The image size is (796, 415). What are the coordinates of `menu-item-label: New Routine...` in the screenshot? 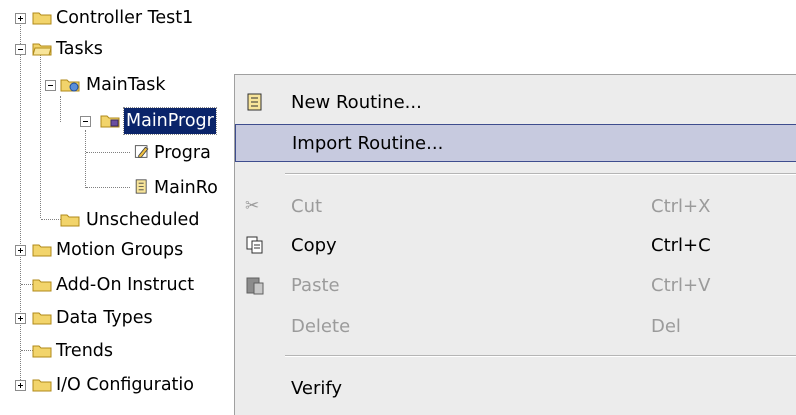 It's located at (356, 102).